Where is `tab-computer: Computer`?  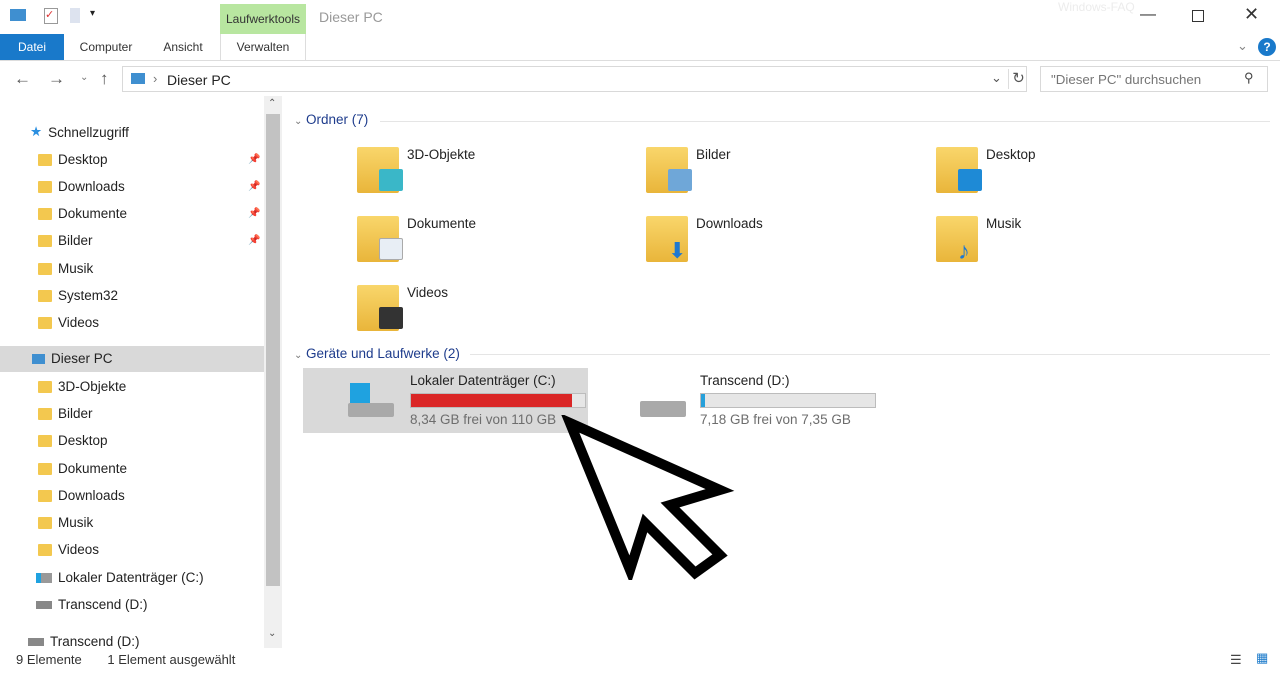
tab-computer: Computer is located at coordinates (106, 47).